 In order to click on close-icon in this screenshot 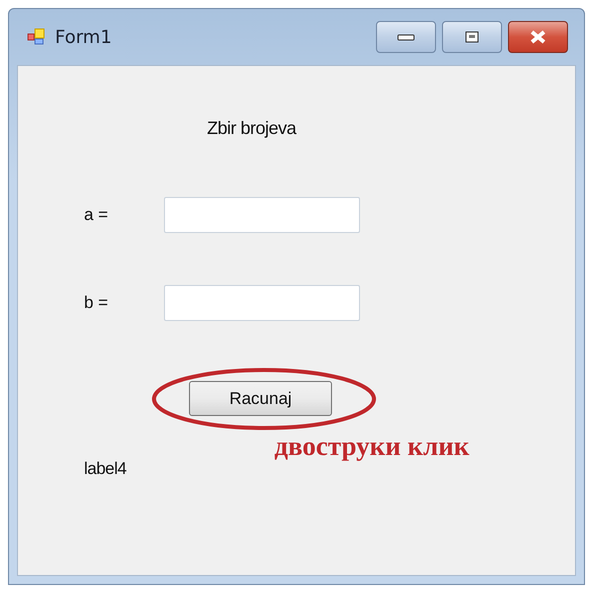, I will do `click(538, 37)`.